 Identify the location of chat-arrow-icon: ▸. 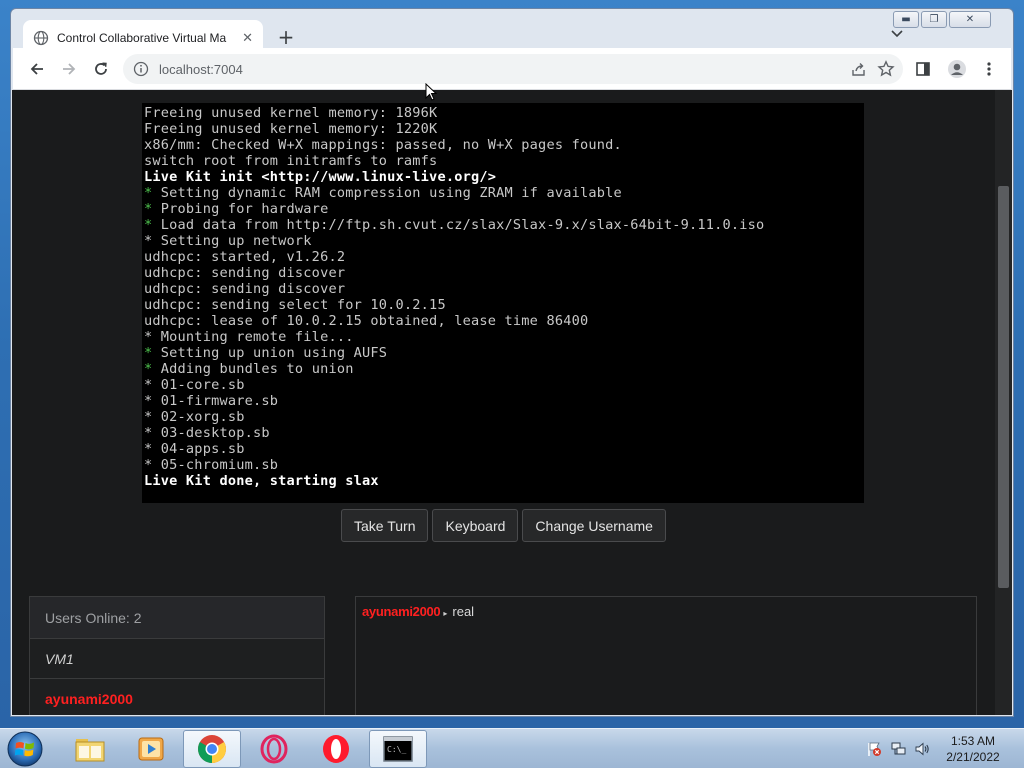
(445, 613).